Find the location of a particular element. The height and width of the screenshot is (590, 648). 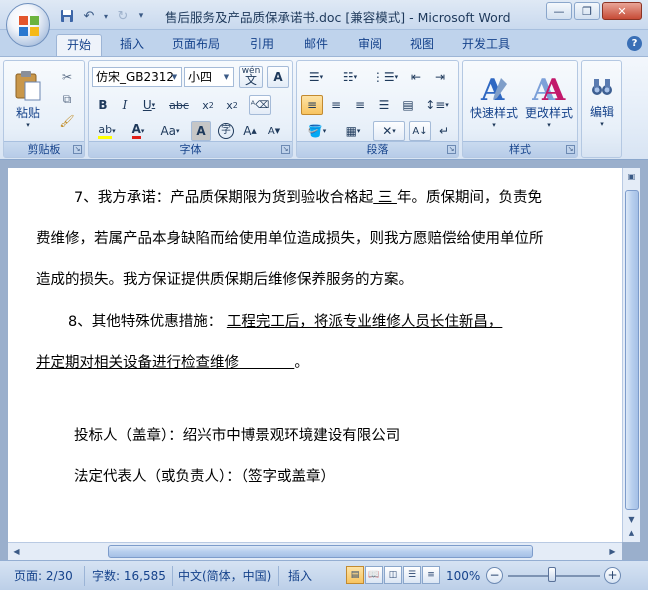

font-size-dropdown-icon: ▼ is located at coordinates (226, 77).